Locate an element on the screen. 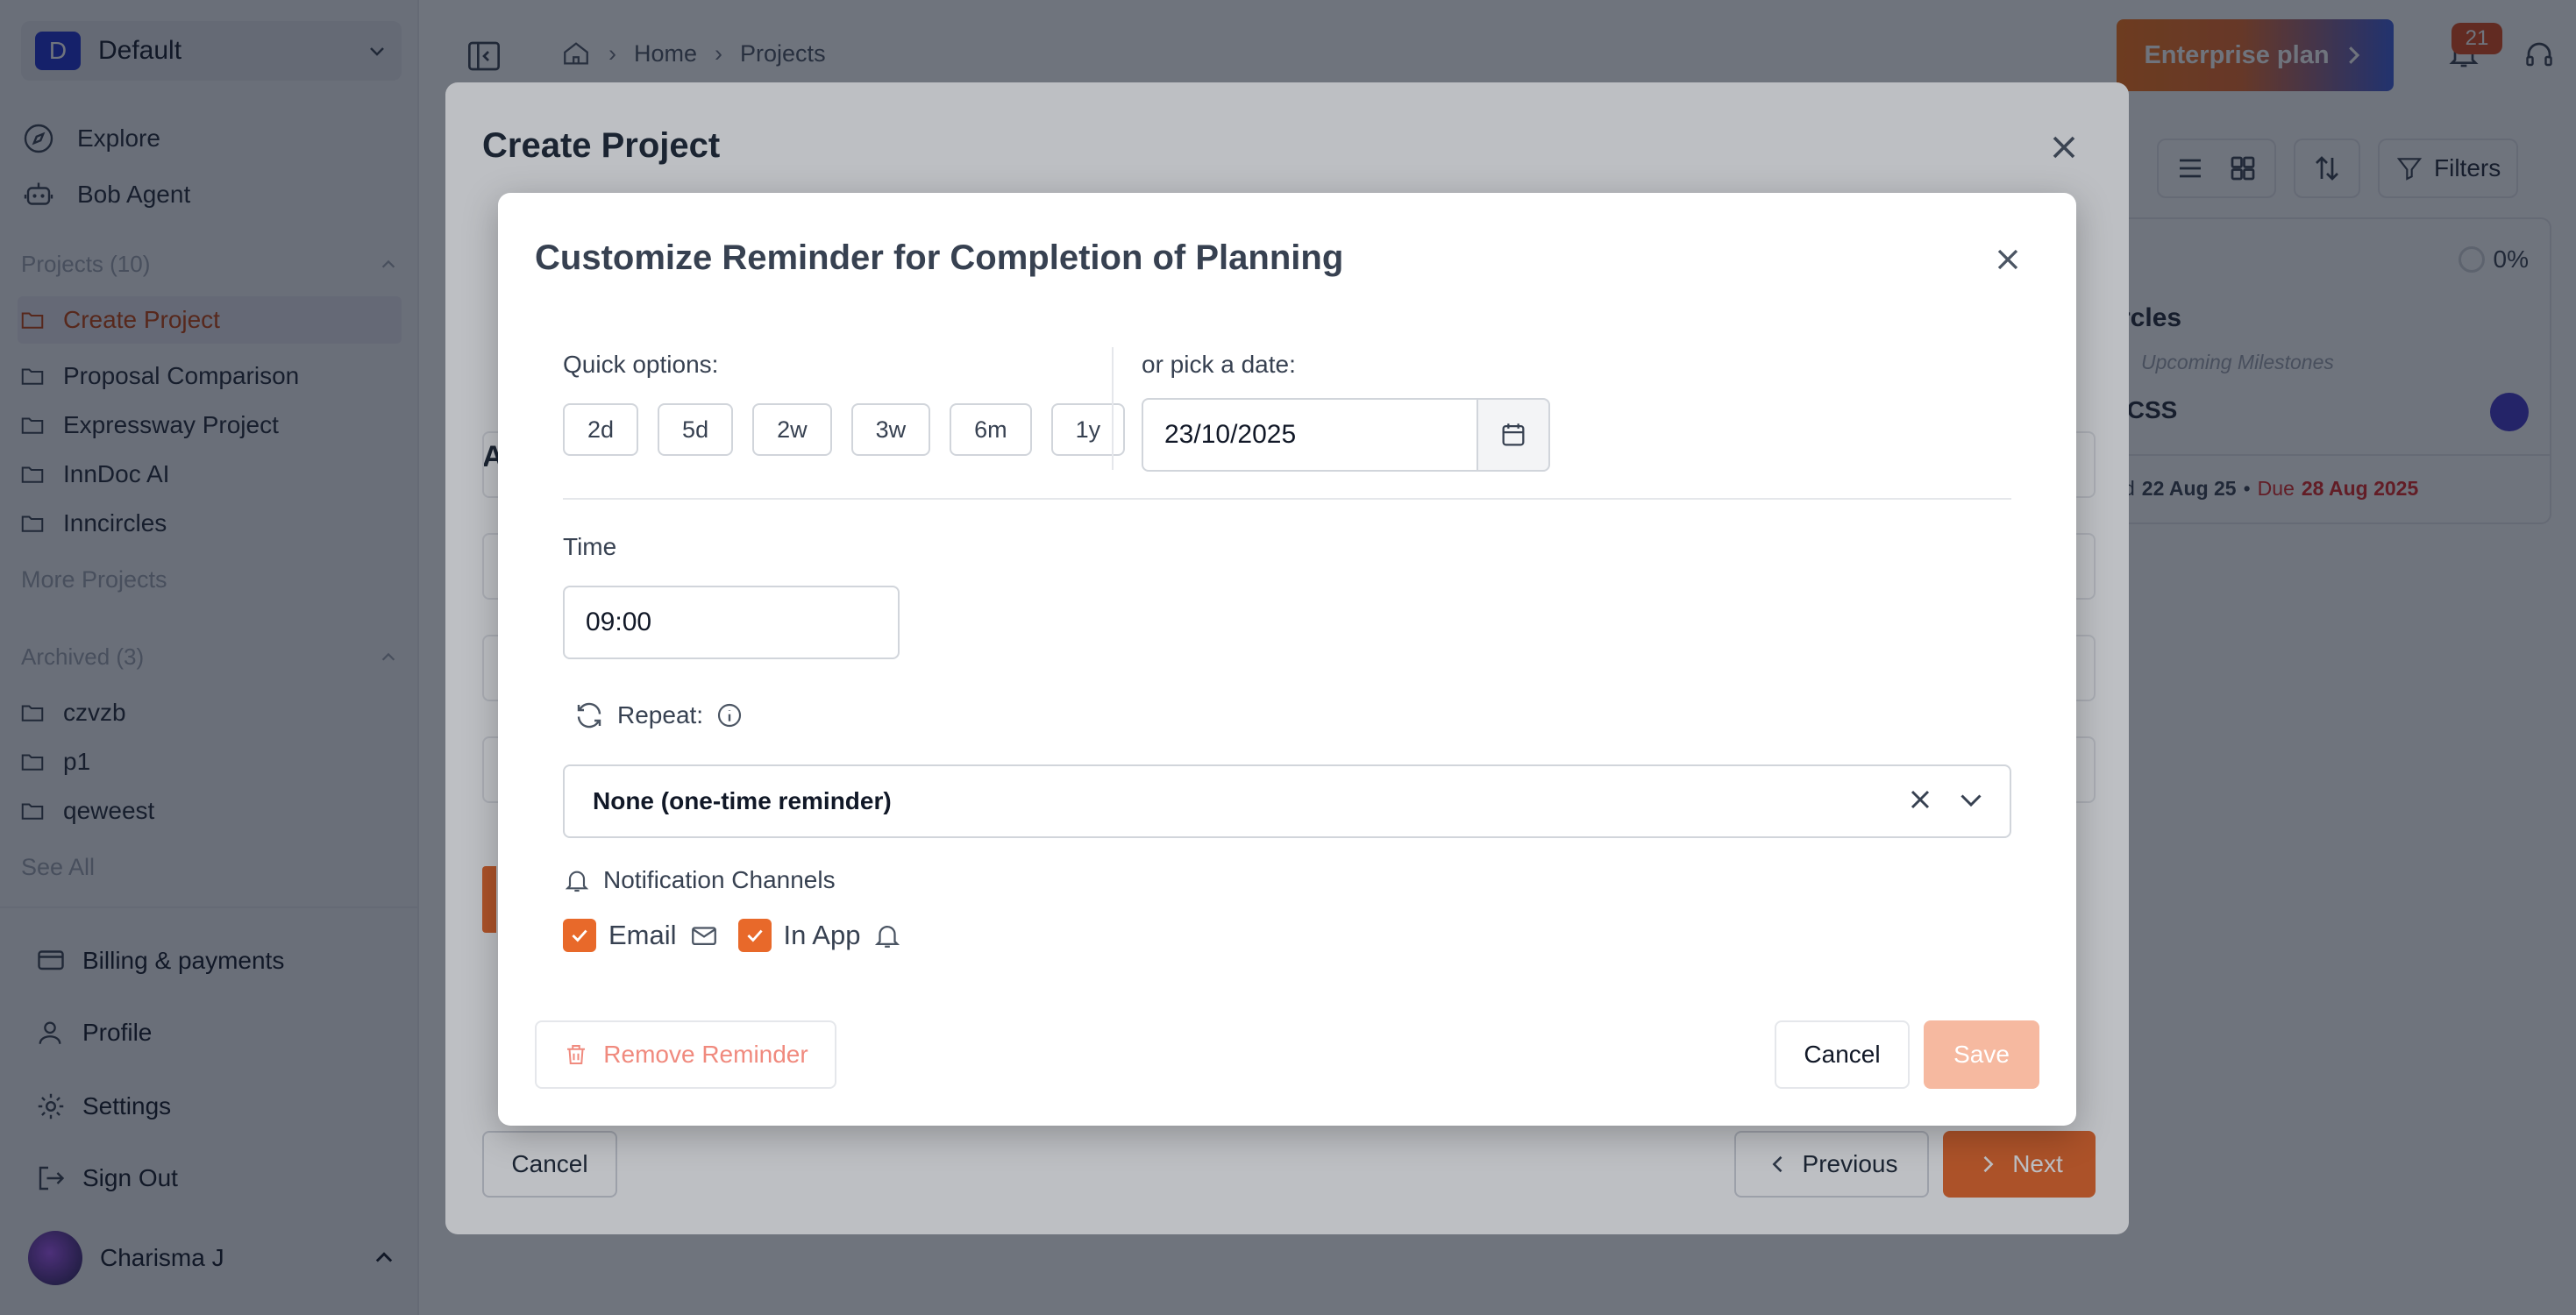 The image size is (2576, 1315). repeat-select: None (one-time reminder) is located at coordinates (1287, 801).